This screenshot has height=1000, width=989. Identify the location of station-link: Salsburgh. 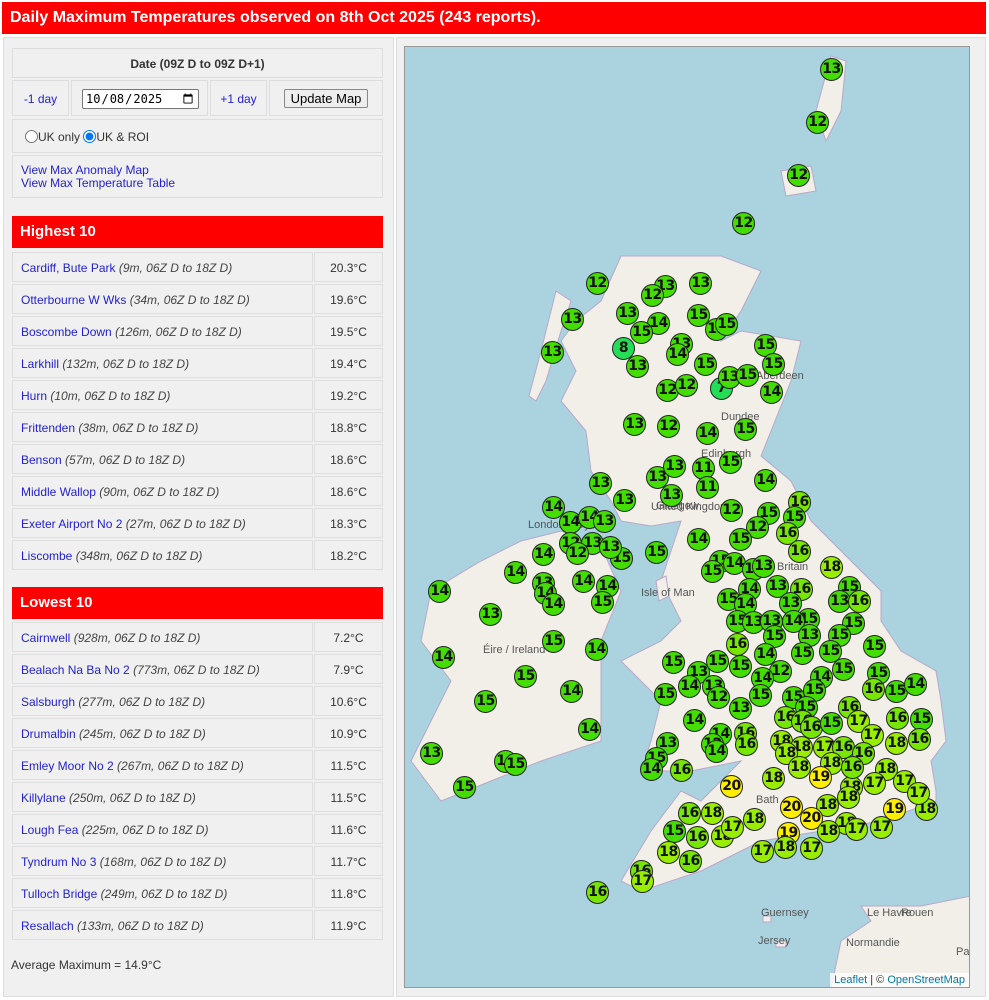
(48, 702).